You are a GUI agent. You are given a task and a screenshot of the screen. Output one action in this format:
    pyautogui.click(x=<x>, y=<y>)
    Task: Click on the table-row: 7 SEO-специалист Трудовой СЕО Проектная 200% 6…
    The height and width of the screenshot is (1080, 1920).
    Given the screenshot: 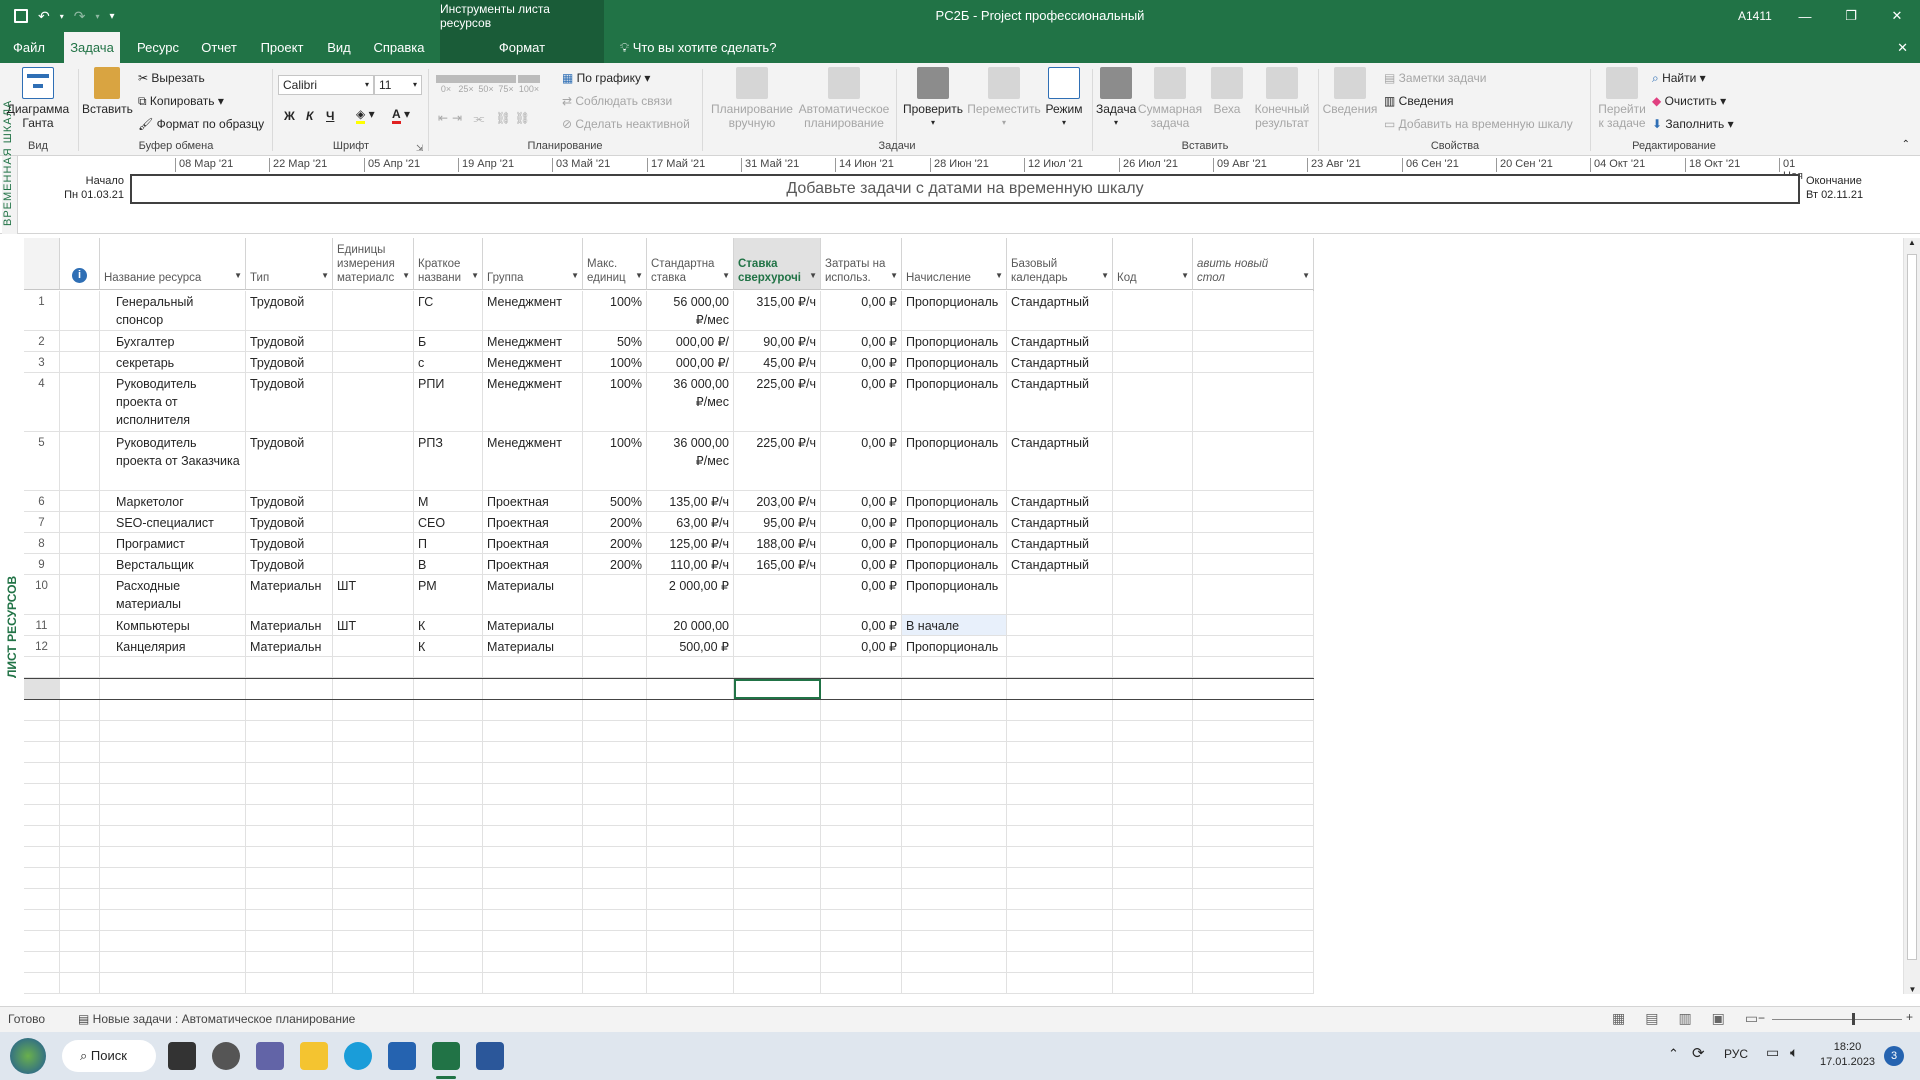 What is the action you would take?
    pyautogui.click(x=669, y=522)
    